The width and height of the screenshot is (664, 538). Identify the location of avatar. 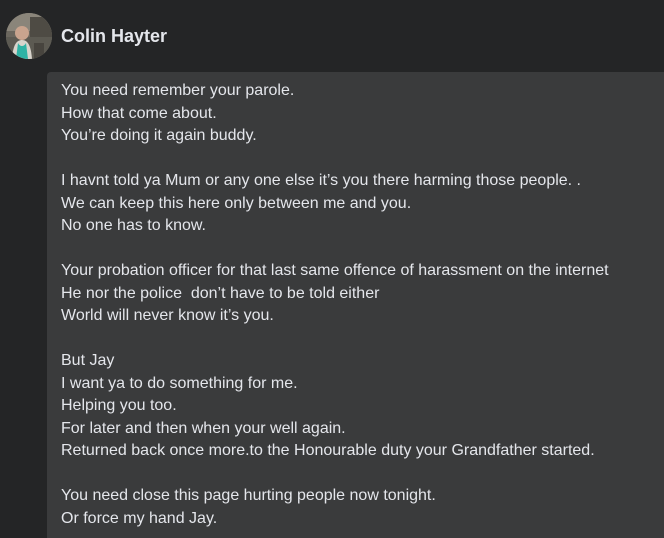
(29, 36).